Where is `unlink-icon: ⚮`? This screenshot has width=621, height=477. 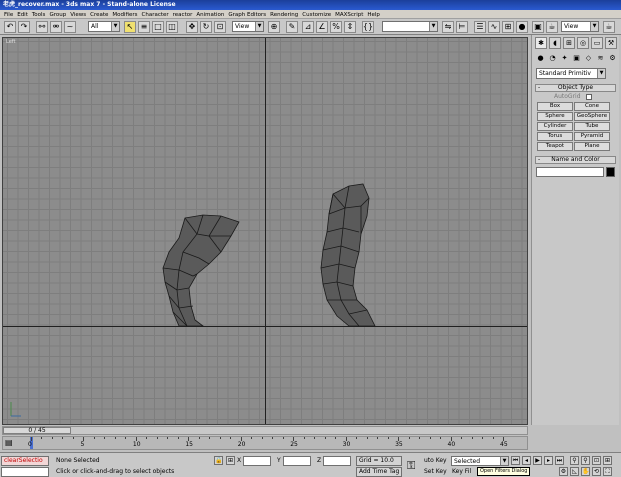
unlink-icon: ⚮ is located at coordinates (56, 27).